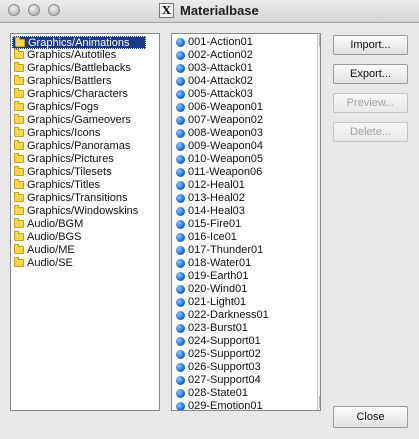 Image resolution: width=419 pixels, height=439 pixels. Describe the element at coordinates (243, 198) in the screenshot. I see `file-item: 013-Heal02` at that location.